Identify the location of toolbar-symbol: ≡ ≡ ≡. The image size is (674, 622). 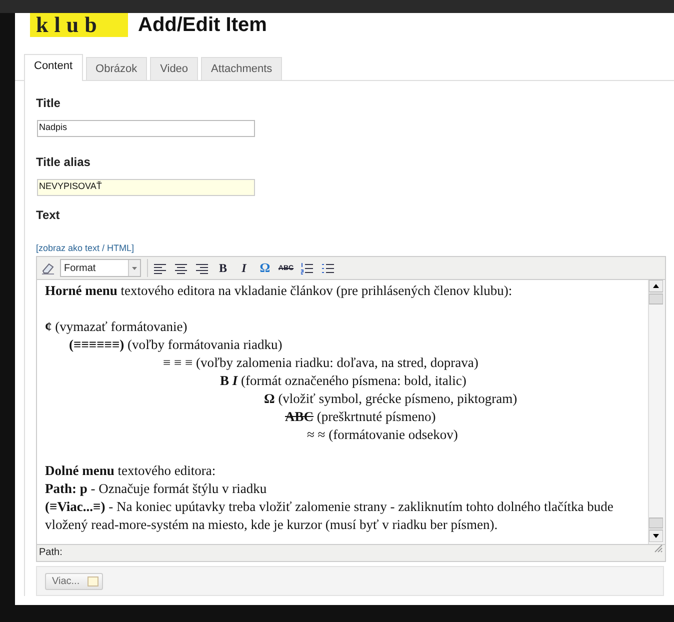
(178, 362).